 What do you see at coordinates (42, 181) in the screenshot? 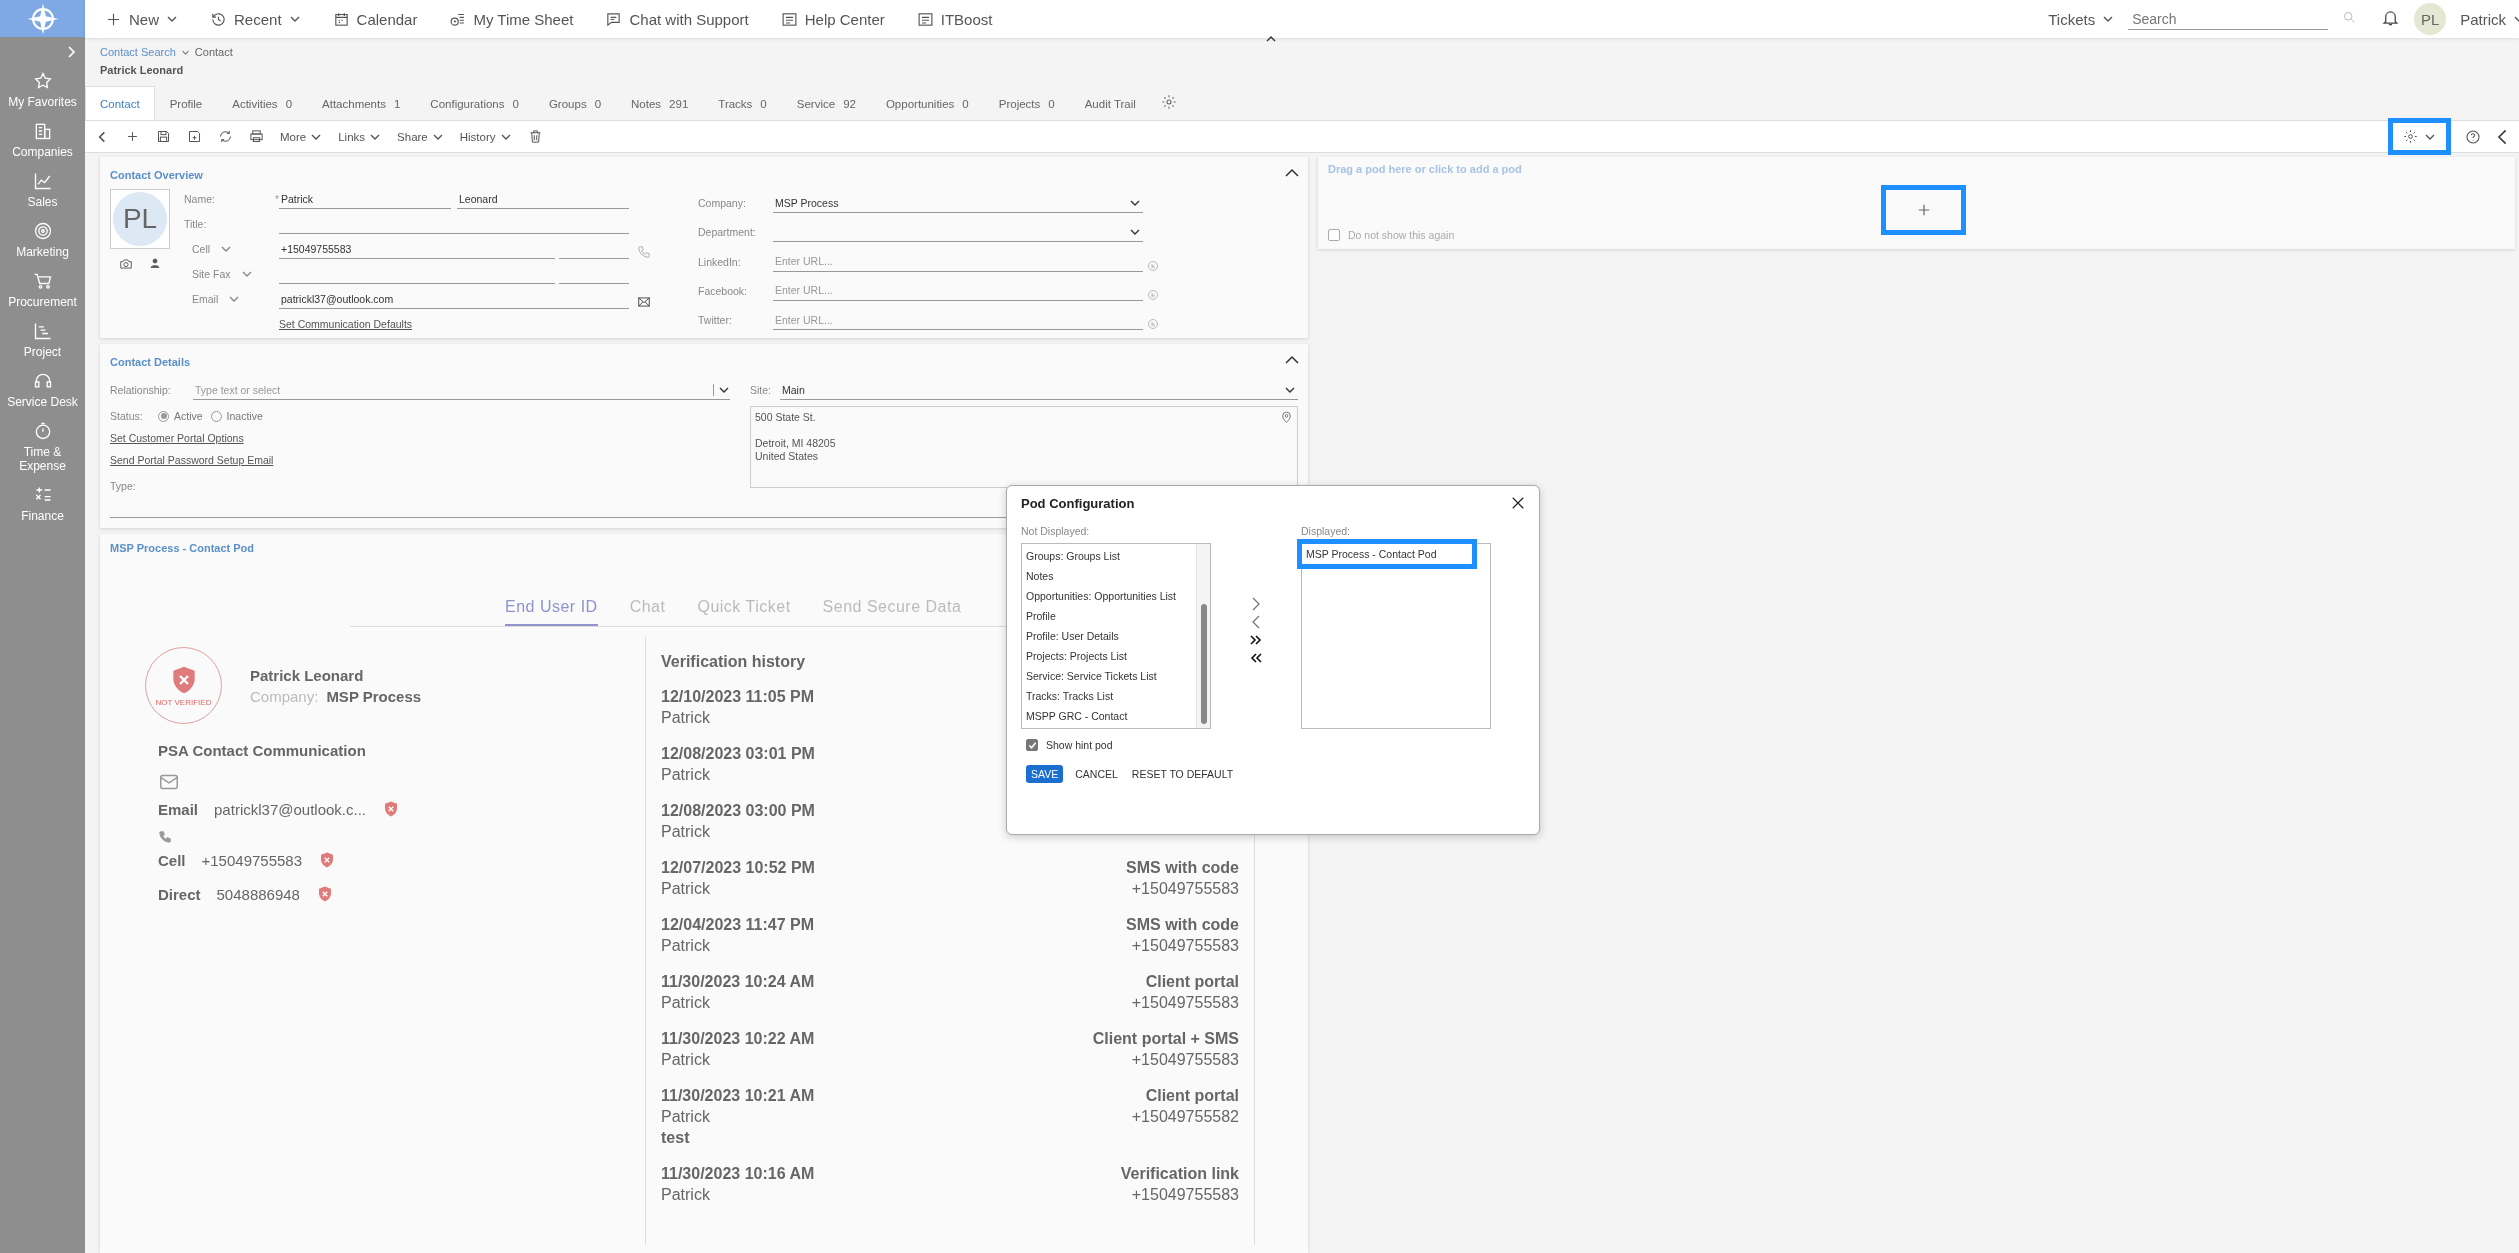
I see `chart-icon` at bounding box center [42, 181].